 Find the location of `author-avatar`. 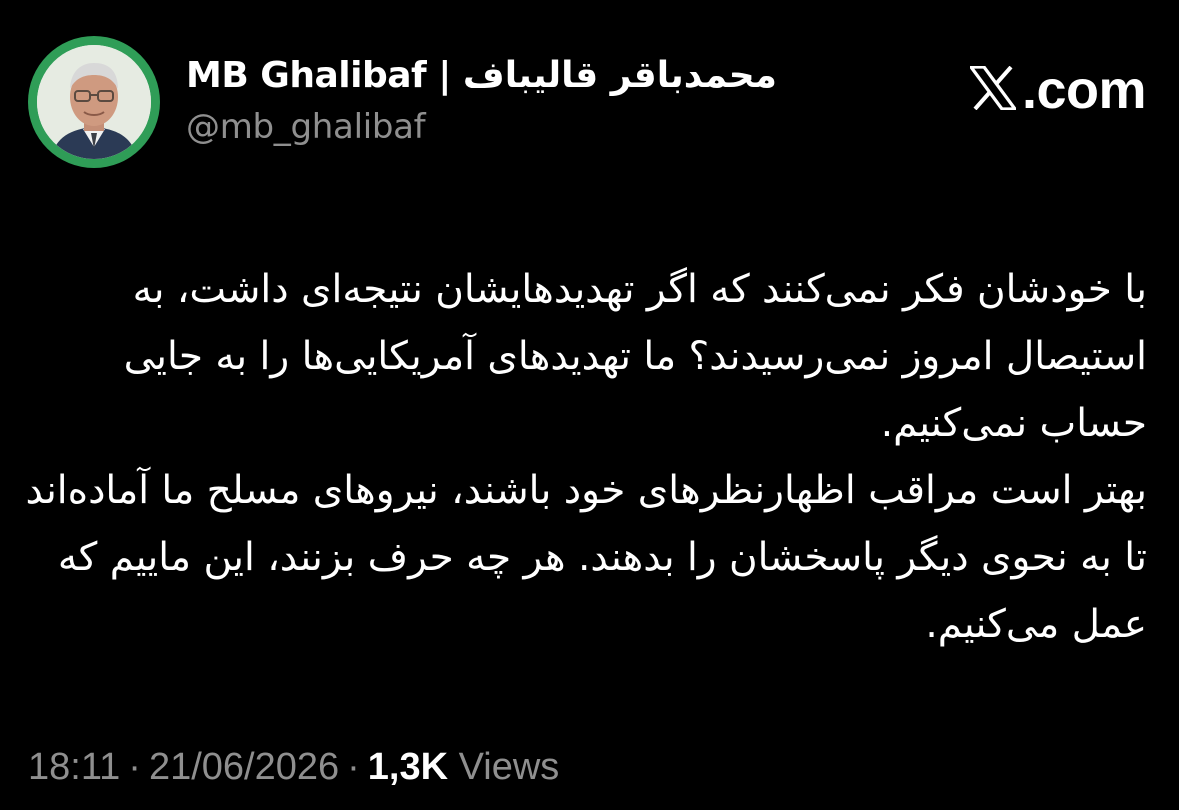

author-avatar is located at coordinates (94, 102).